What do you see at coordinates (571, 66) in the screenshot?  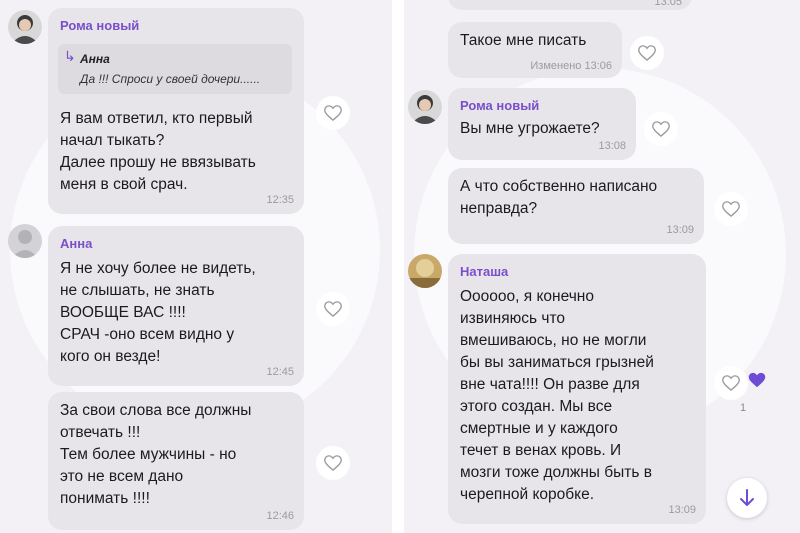 I see `message-time: Изменено 13:06` at bounding box center [571, 66].